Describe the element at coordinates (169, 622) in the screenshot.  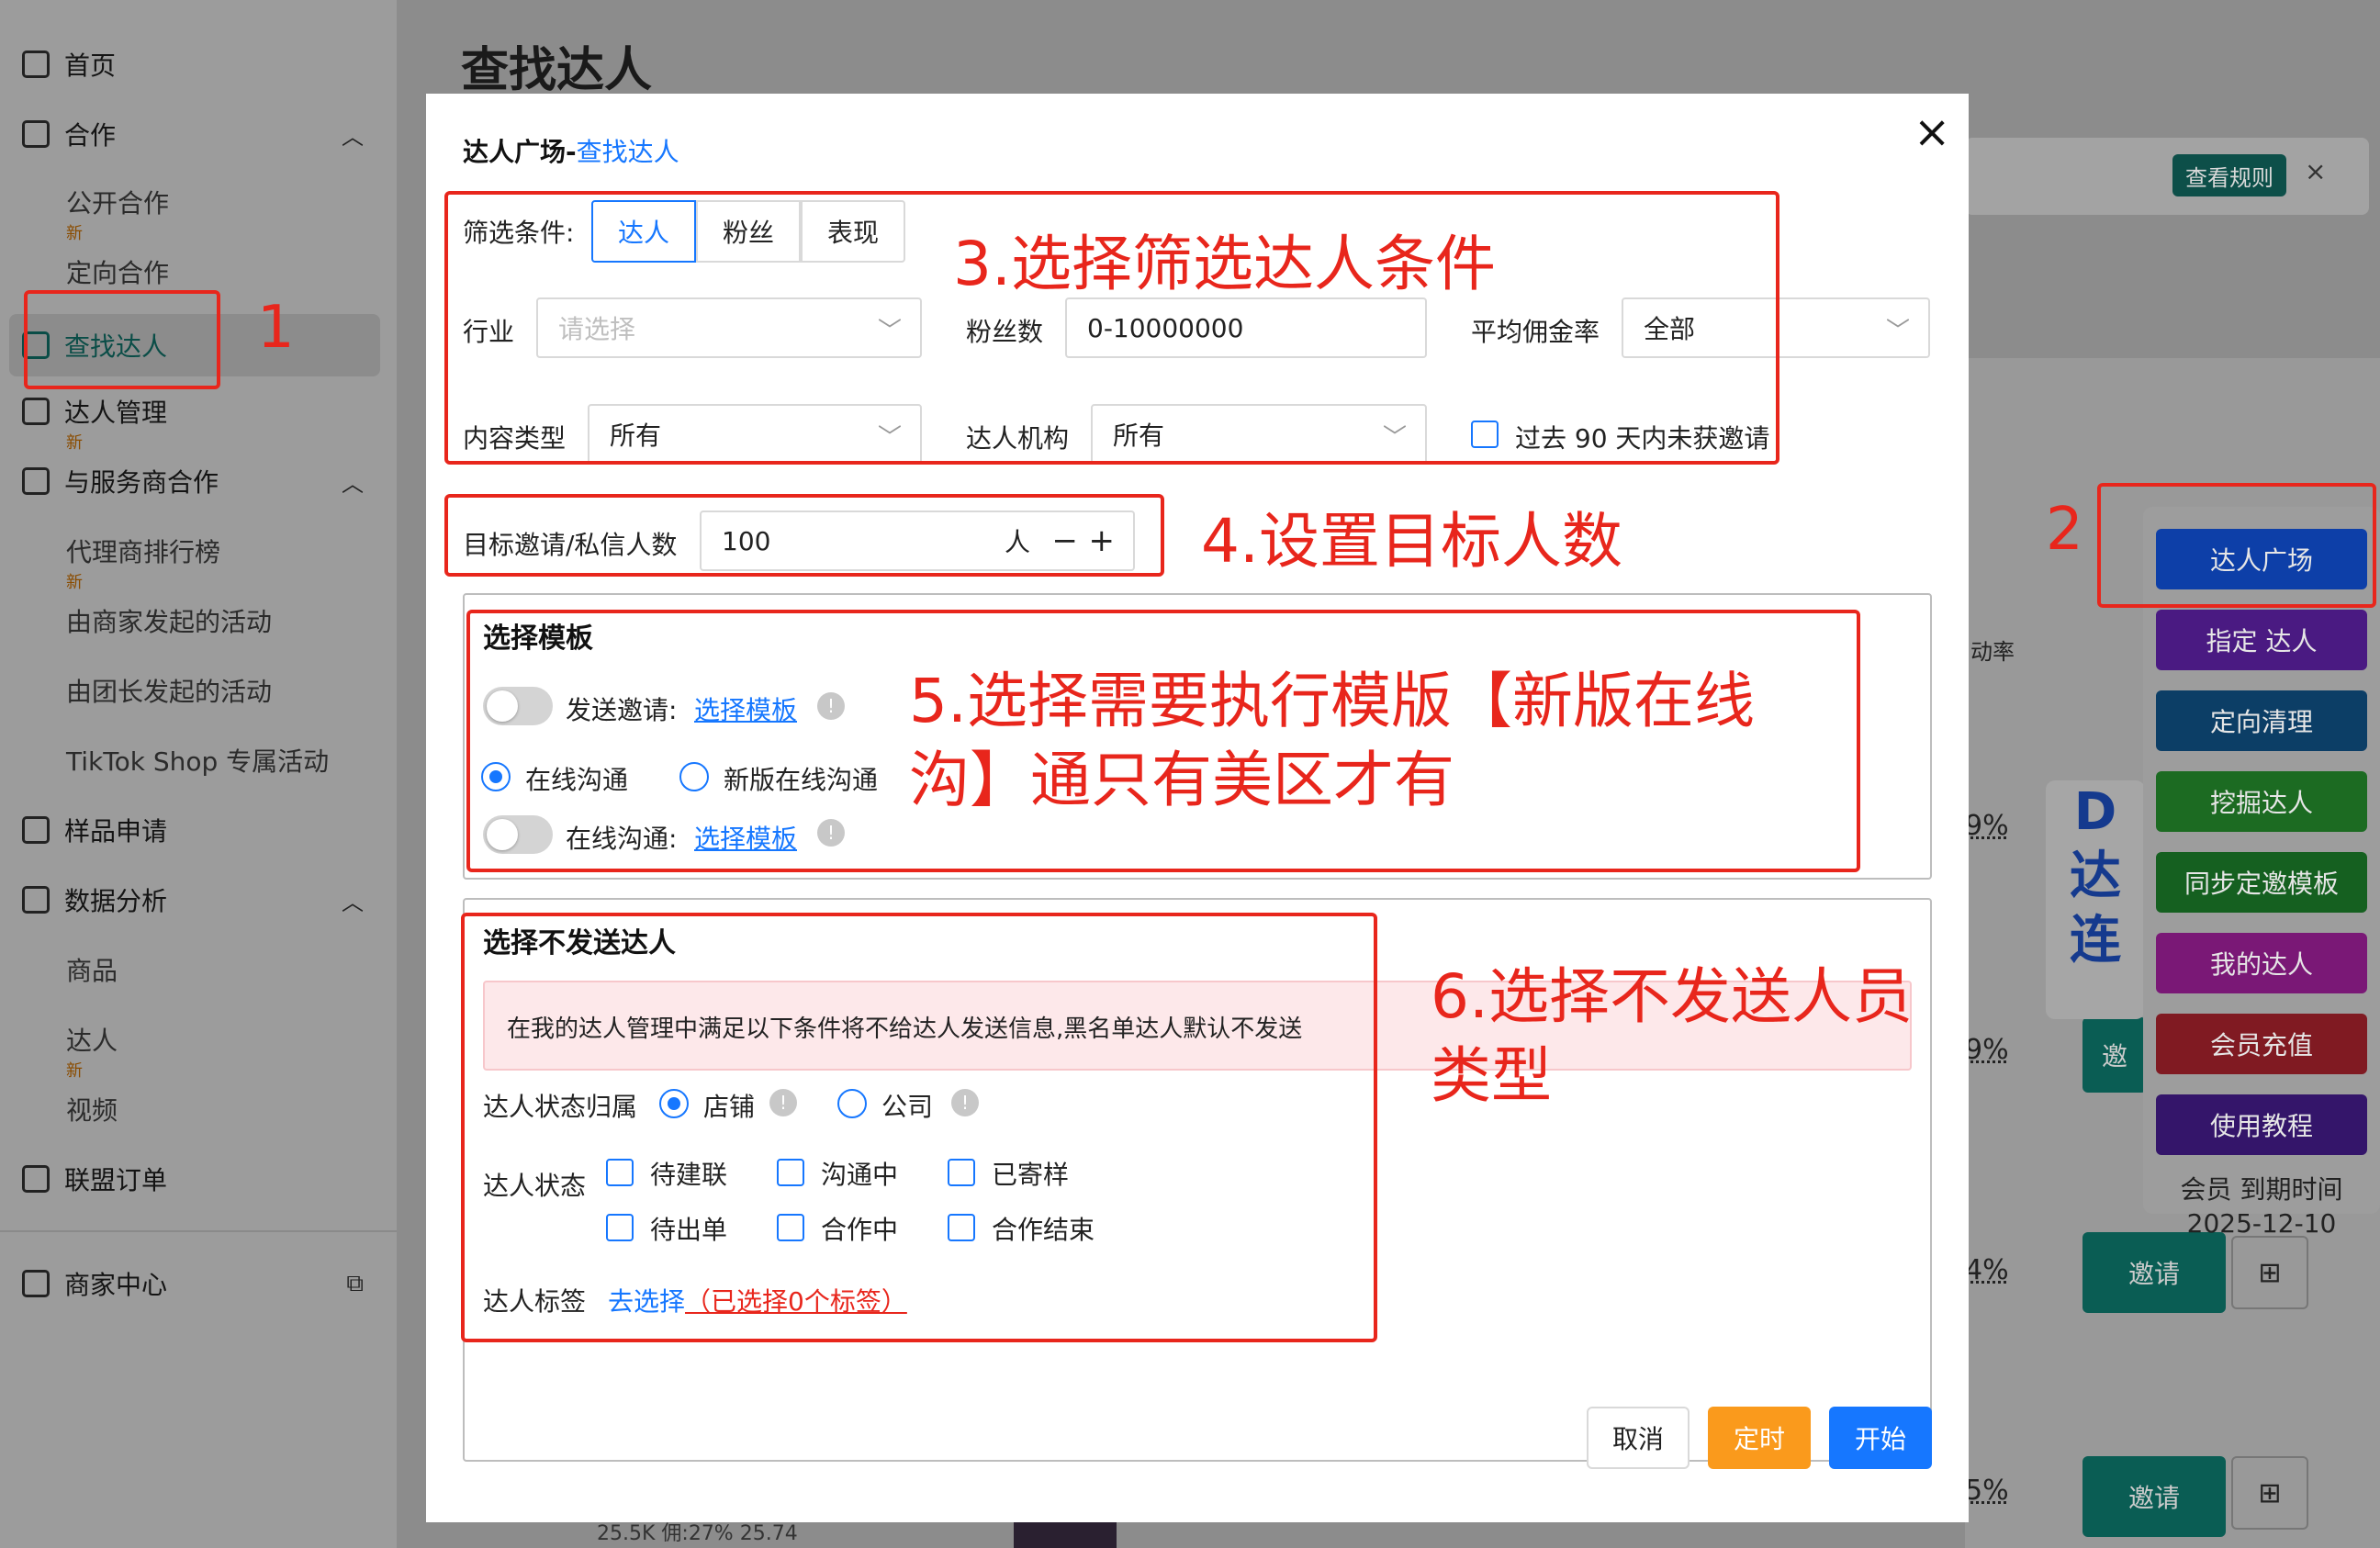
I see `sidebar-item-label: 由商家发起的活动` at that location.